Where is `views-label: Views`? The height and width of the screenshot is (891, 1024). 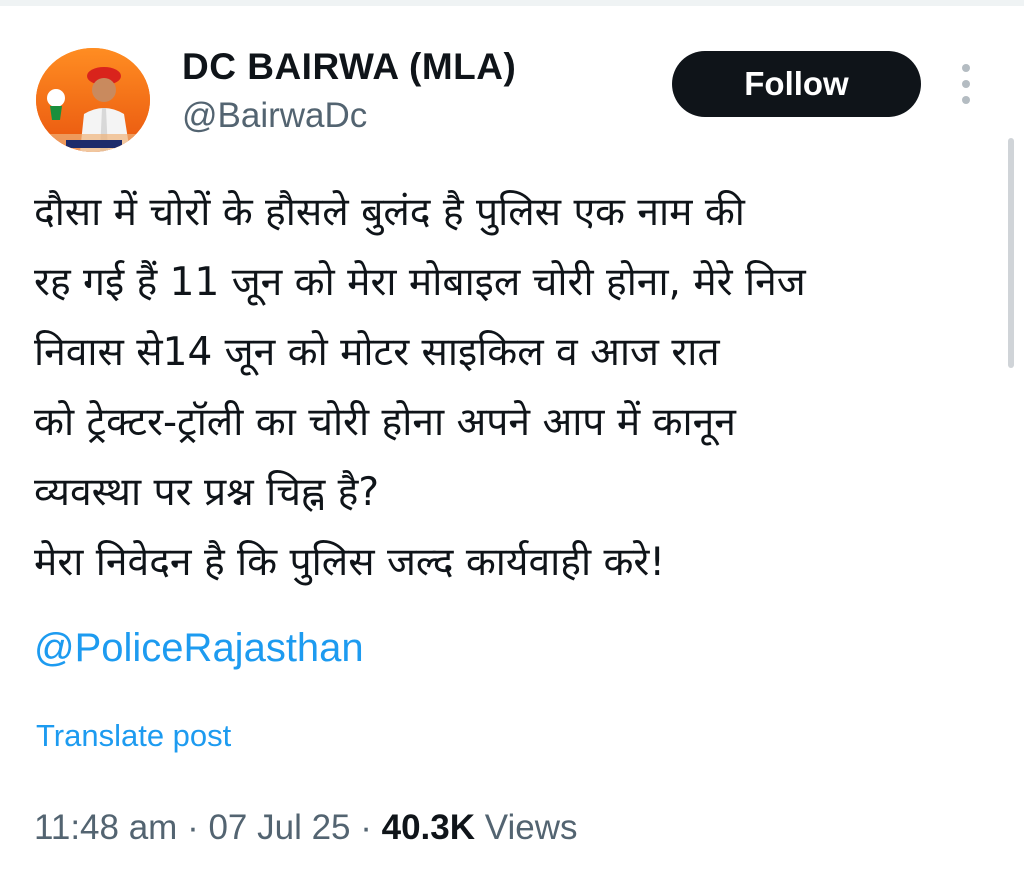 views-label: Views is located at coordinates (526, 827).